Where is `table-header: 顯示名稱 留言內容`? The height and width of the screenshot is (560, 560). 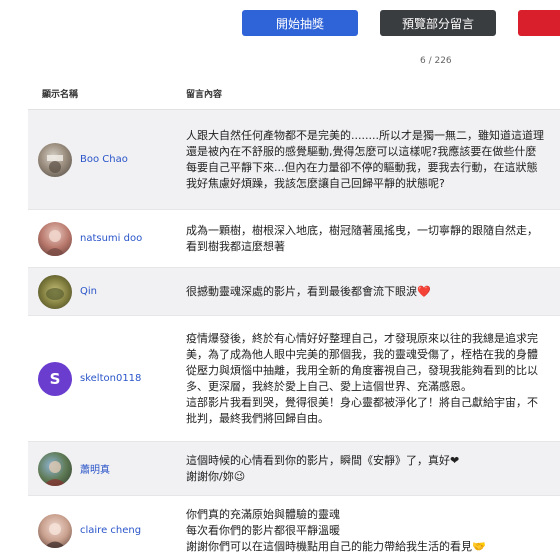 table-header: 顯示名稱 留言內容 is located at coordinates (294, 94).